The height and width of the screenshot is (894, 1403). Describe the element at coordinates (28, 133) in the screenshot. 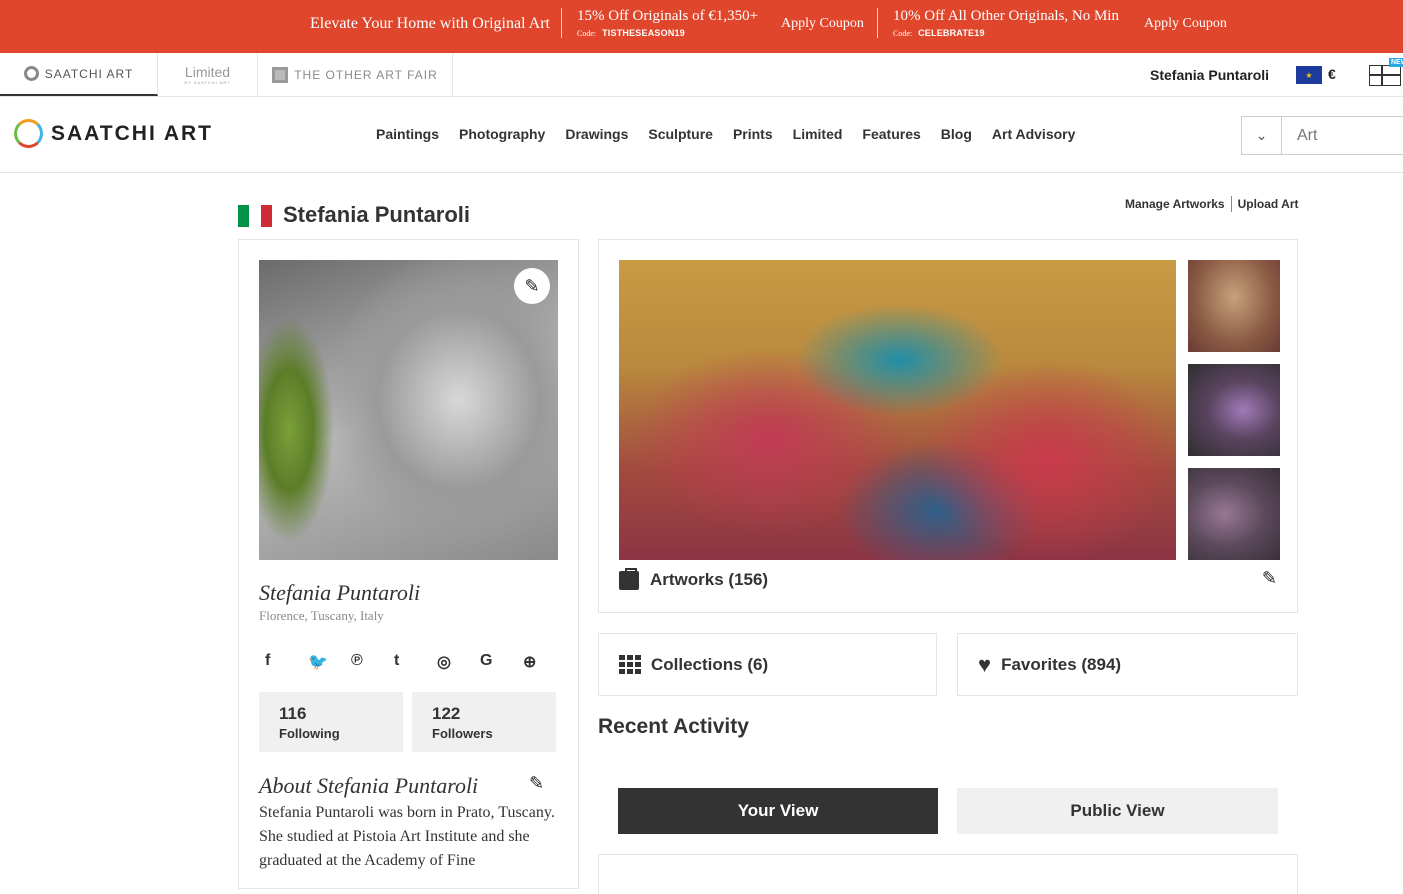

I see `logo-ring-icon` at that location.